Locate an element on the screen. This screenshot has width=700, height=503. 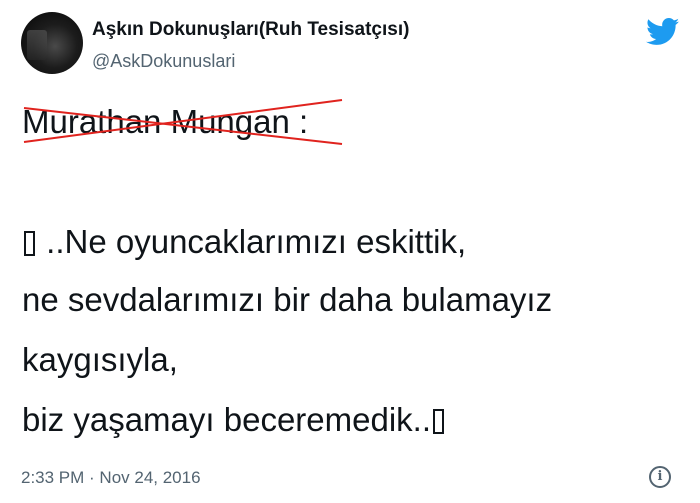
tweet-line-5: biz yaşamayı beceremedik.. is located at coordinates (234, 420).